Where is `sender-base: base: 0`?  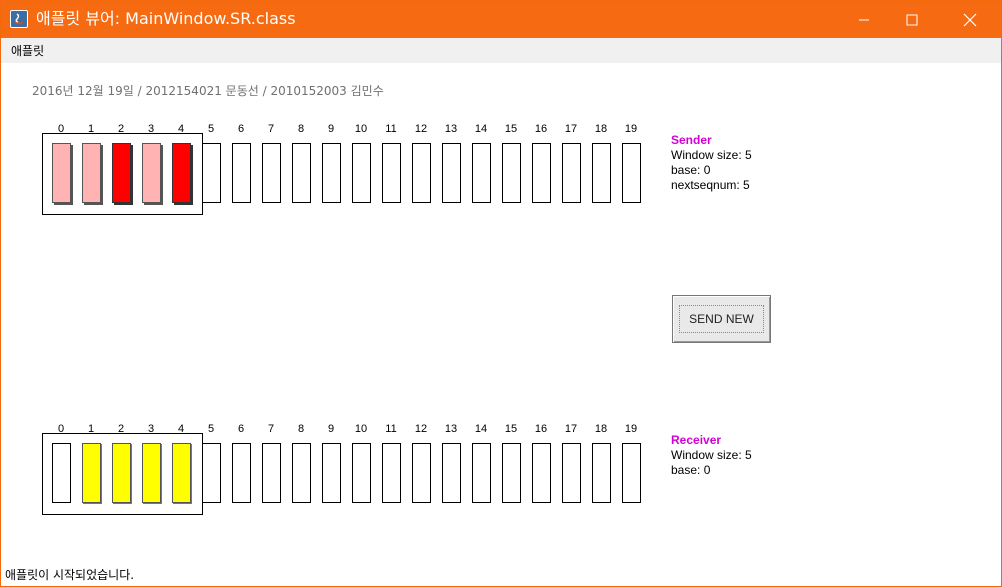
sender-base: base: 0 is located at coordinates (691, 170).